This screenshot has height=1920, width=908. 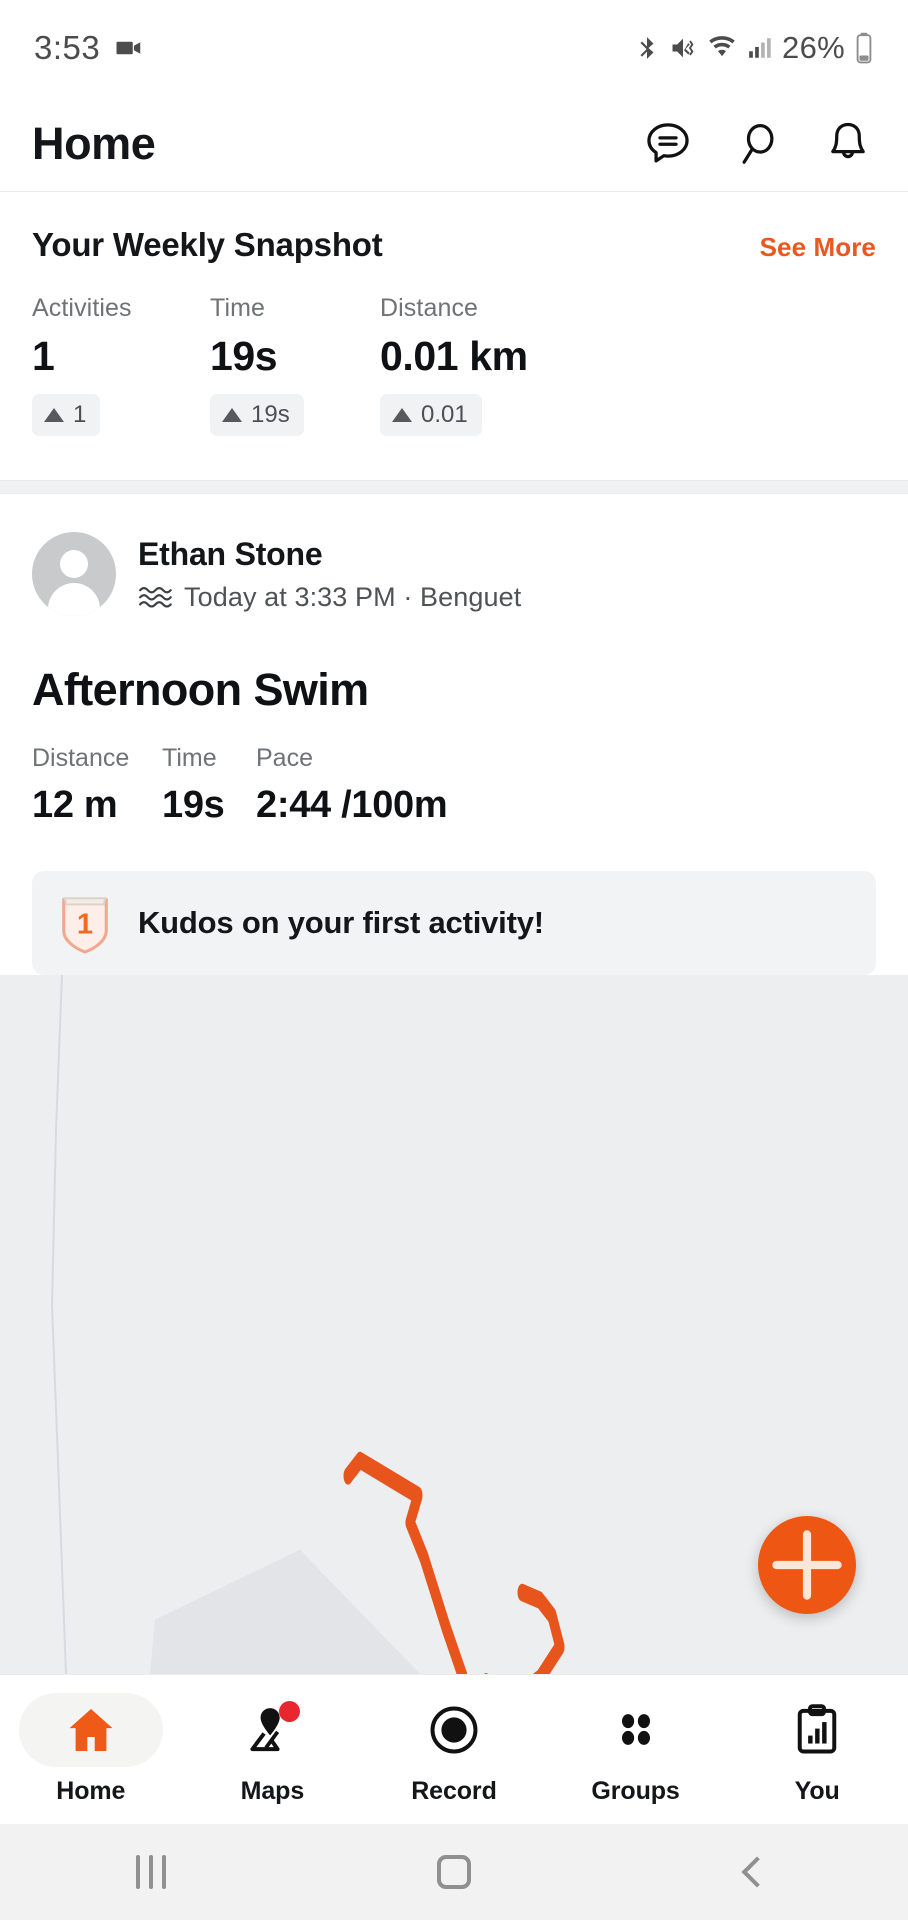 I want to click on avatar-head, so click(x=74, y=564).